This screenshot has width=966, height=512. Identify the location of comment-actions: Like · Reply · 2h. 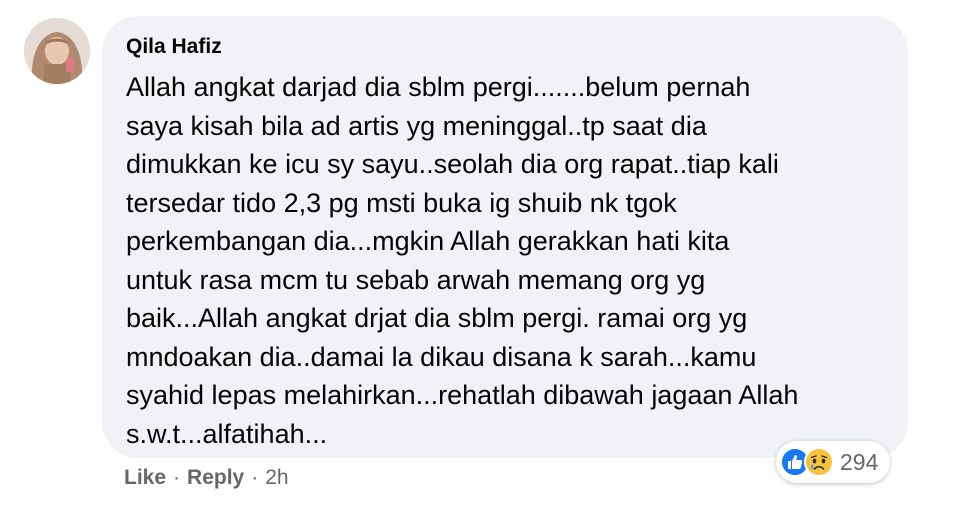
(206, 478).